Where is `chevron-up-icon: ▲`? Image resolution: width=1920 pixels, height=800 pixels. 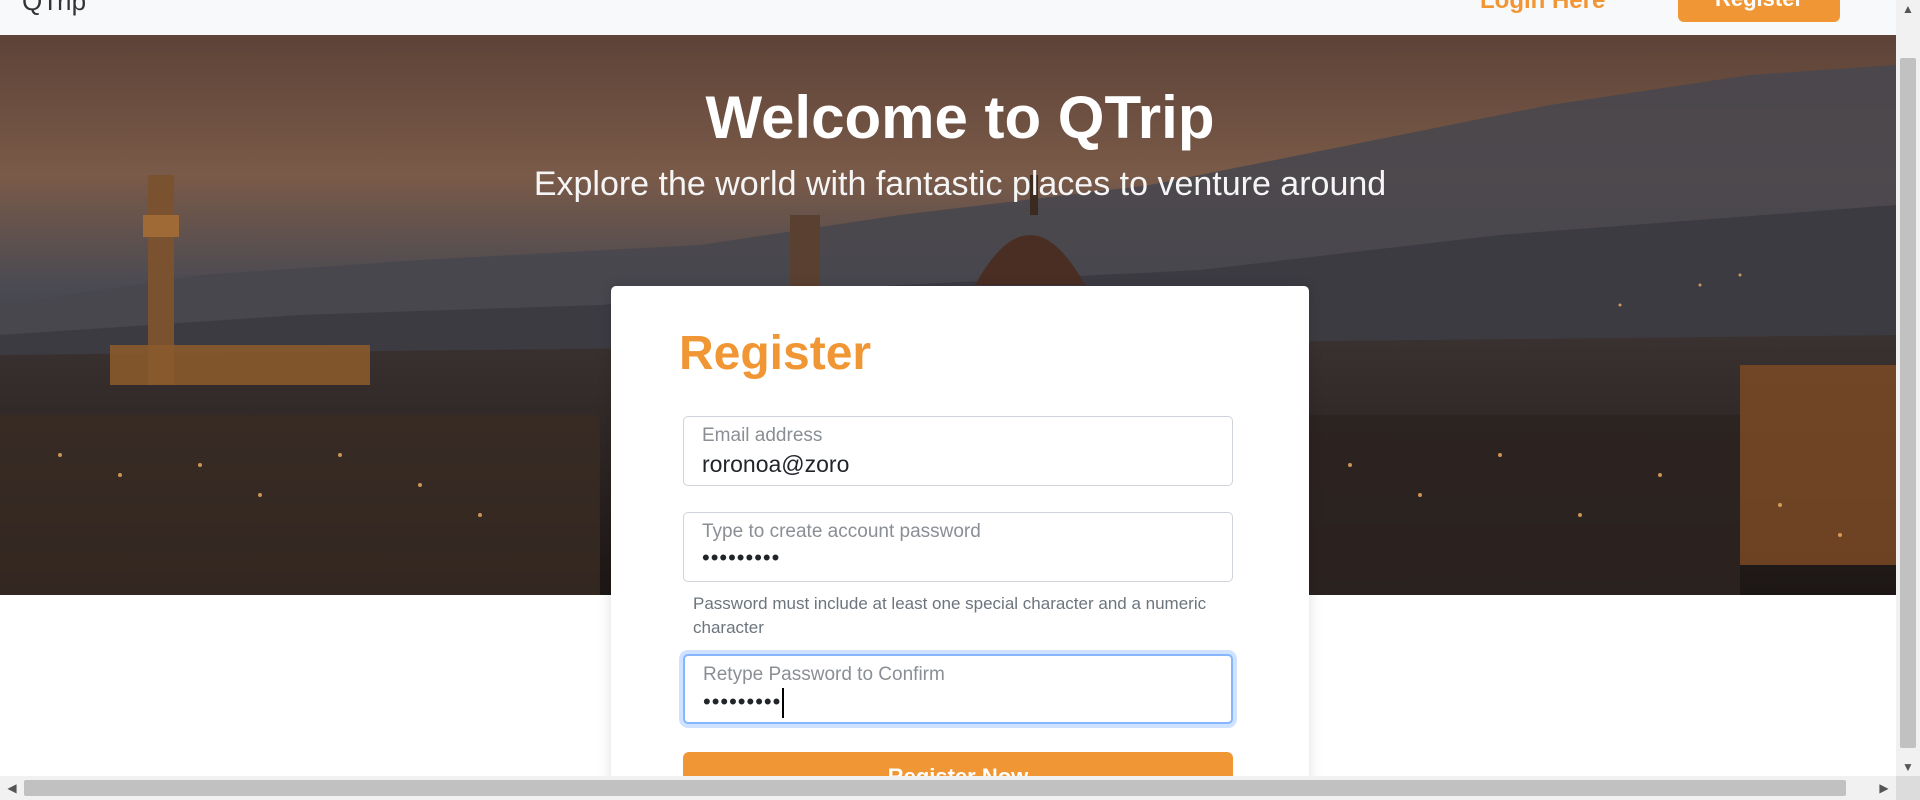 chevron-up-icon: ▲ is located at coordinates (1908, 9).